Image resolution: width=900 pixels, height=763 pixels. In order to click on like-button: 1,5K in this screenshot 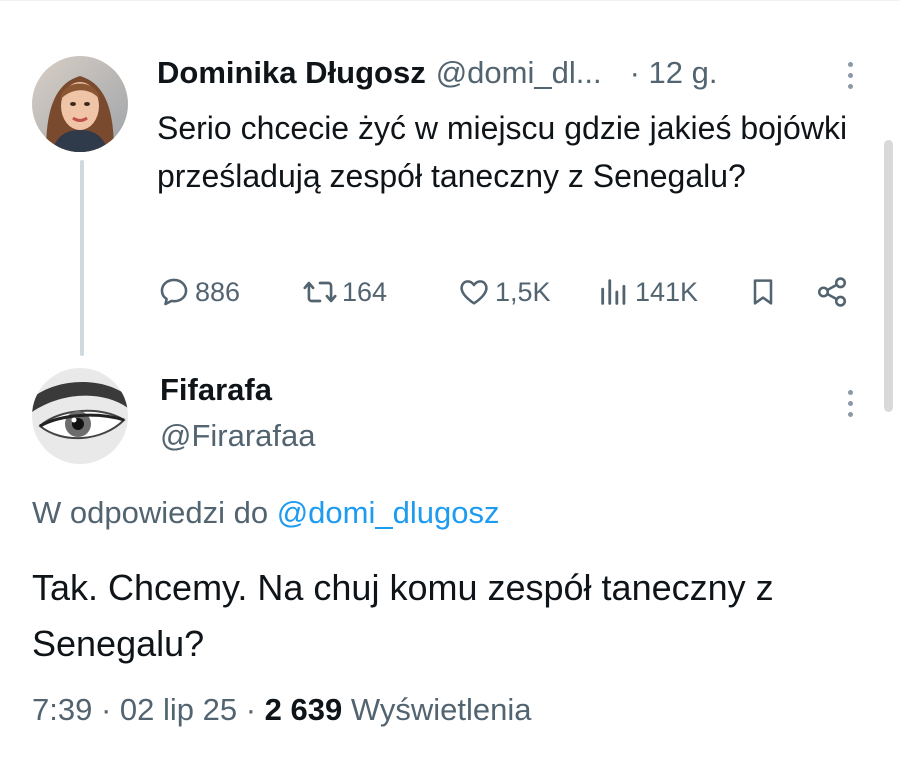, I will do `click(504, 292)`.